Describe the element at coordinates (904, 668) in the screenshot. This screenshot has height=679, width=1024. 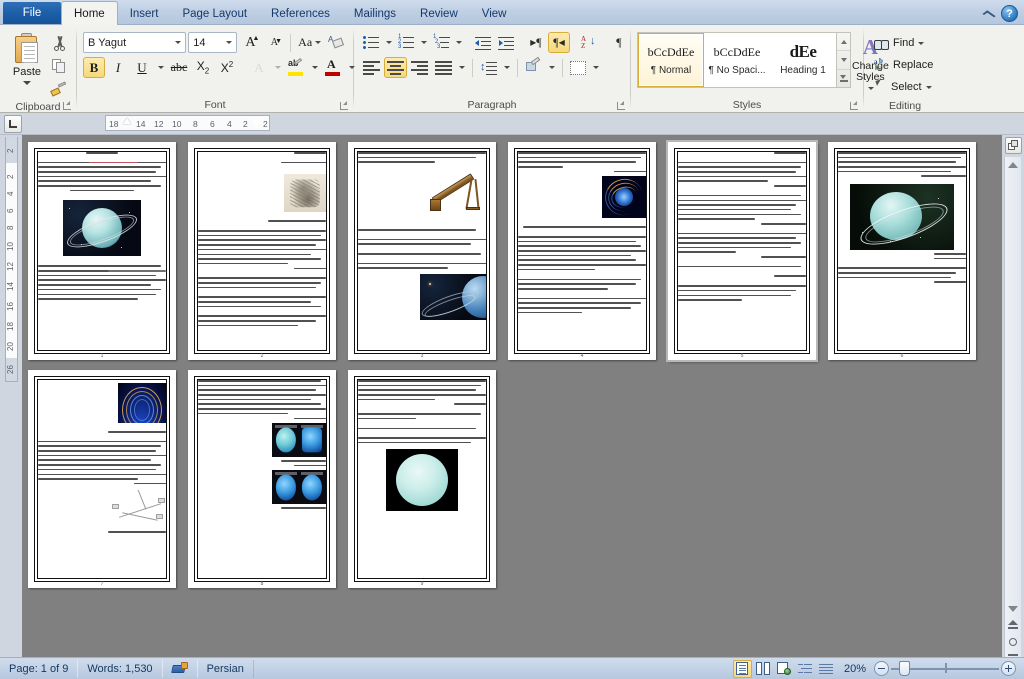
I see `zoom-slider-thumb` at that location.